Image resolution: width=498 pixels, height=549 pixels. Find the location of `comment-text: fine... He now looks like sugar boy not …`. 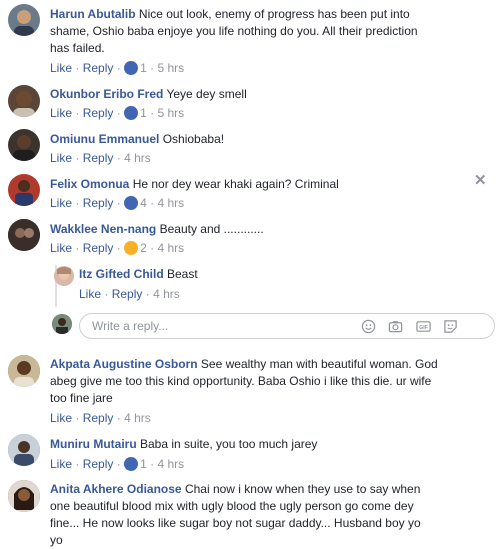

comment-text: fine... He now looks like sugar boy not … is located at coordinates (235, 523).